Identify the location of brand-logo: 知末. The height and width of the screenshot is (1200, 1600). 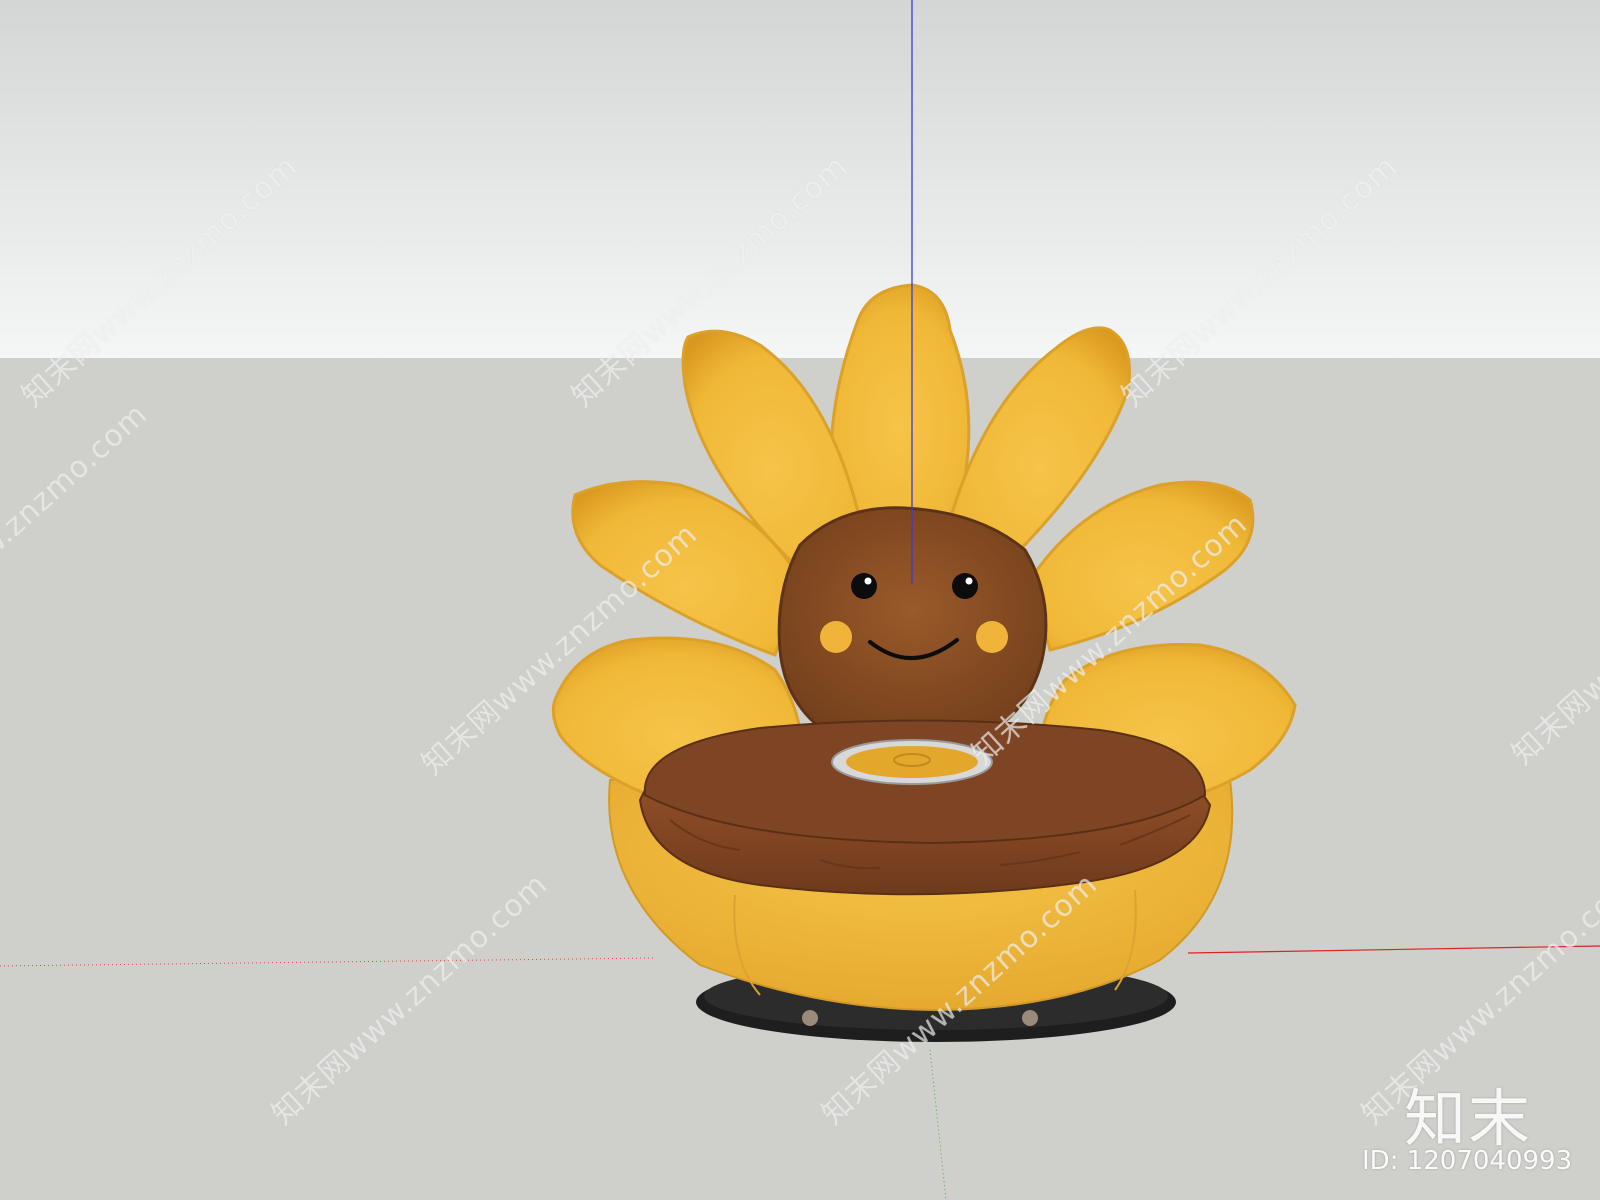
(1468, 1118).